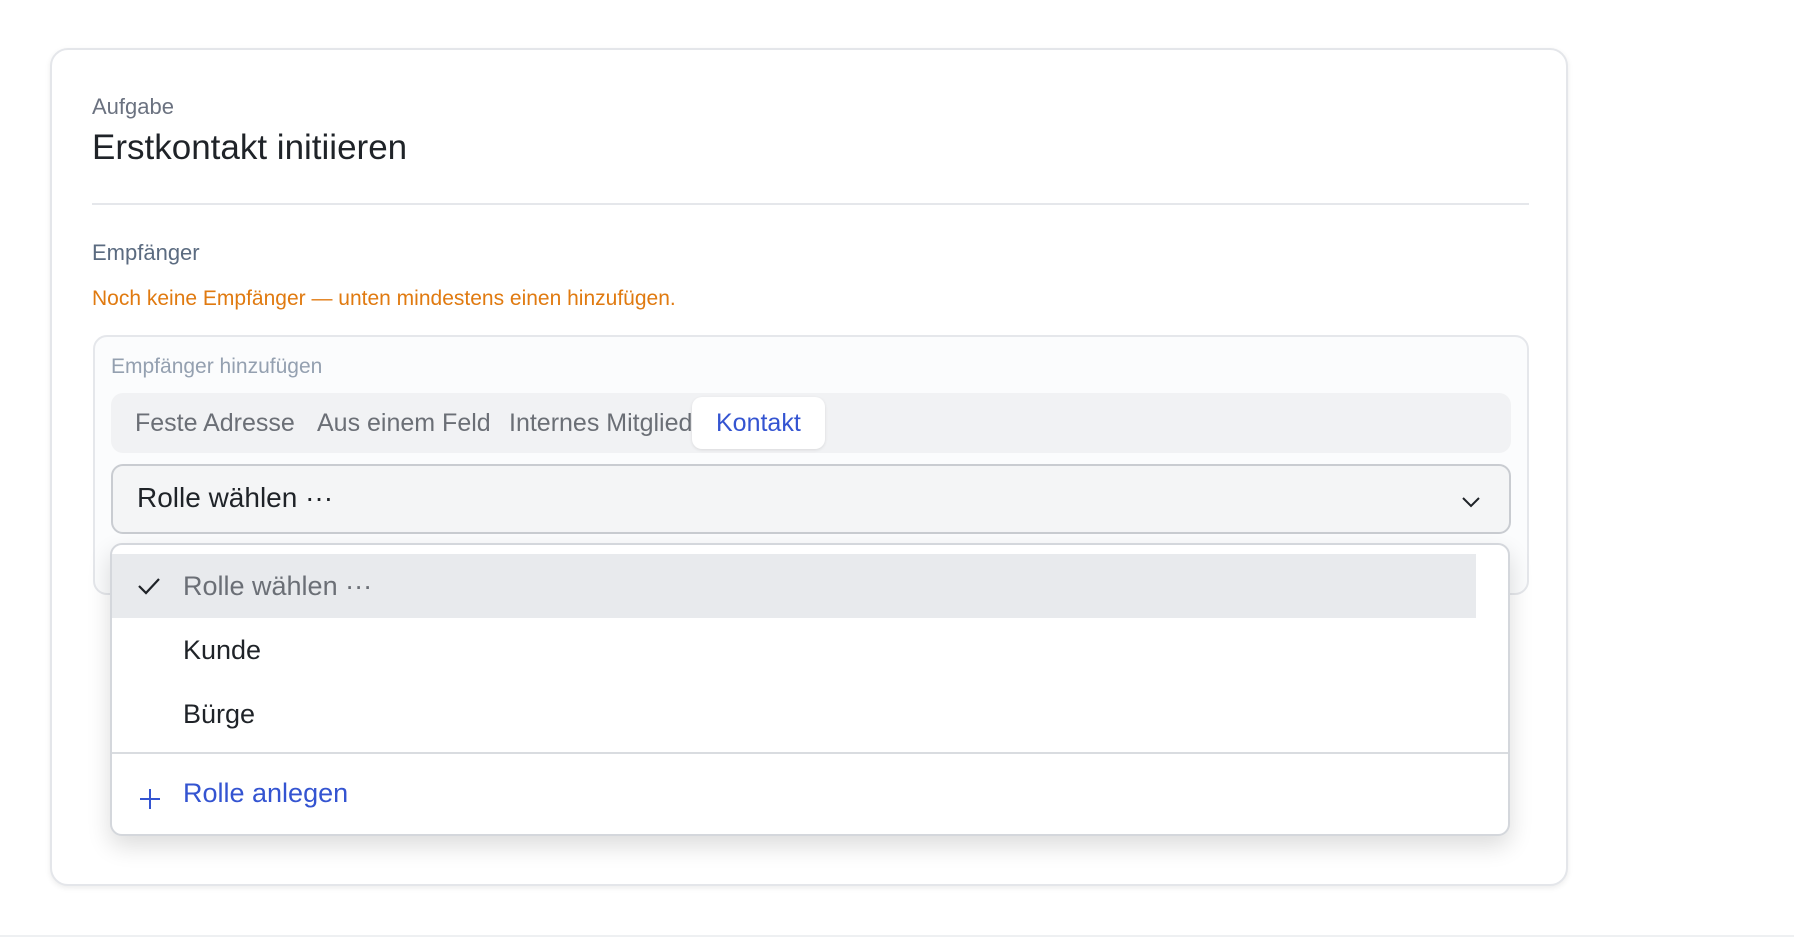 This screenshot has width=1794, height=938. Describe the element at coordinates (810, 753) in the screenshot. I see `dropdown-separator` at that location.